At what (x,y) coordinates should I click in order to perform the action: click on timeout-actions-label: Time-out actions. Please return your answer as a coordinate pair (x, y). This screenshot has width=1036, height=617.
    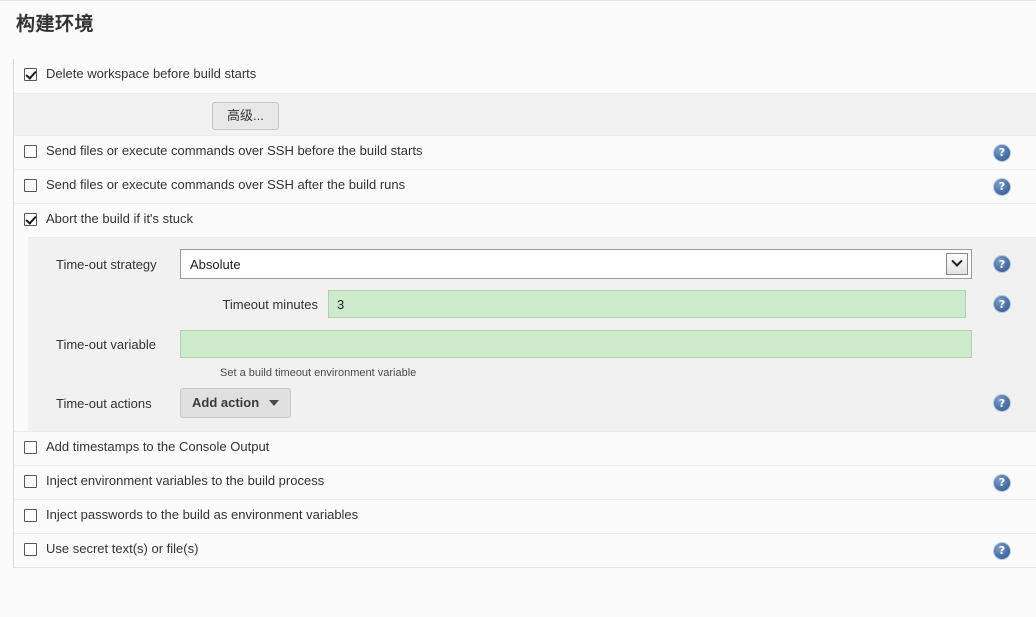
    Looking at the image, I should click on (104, 403).